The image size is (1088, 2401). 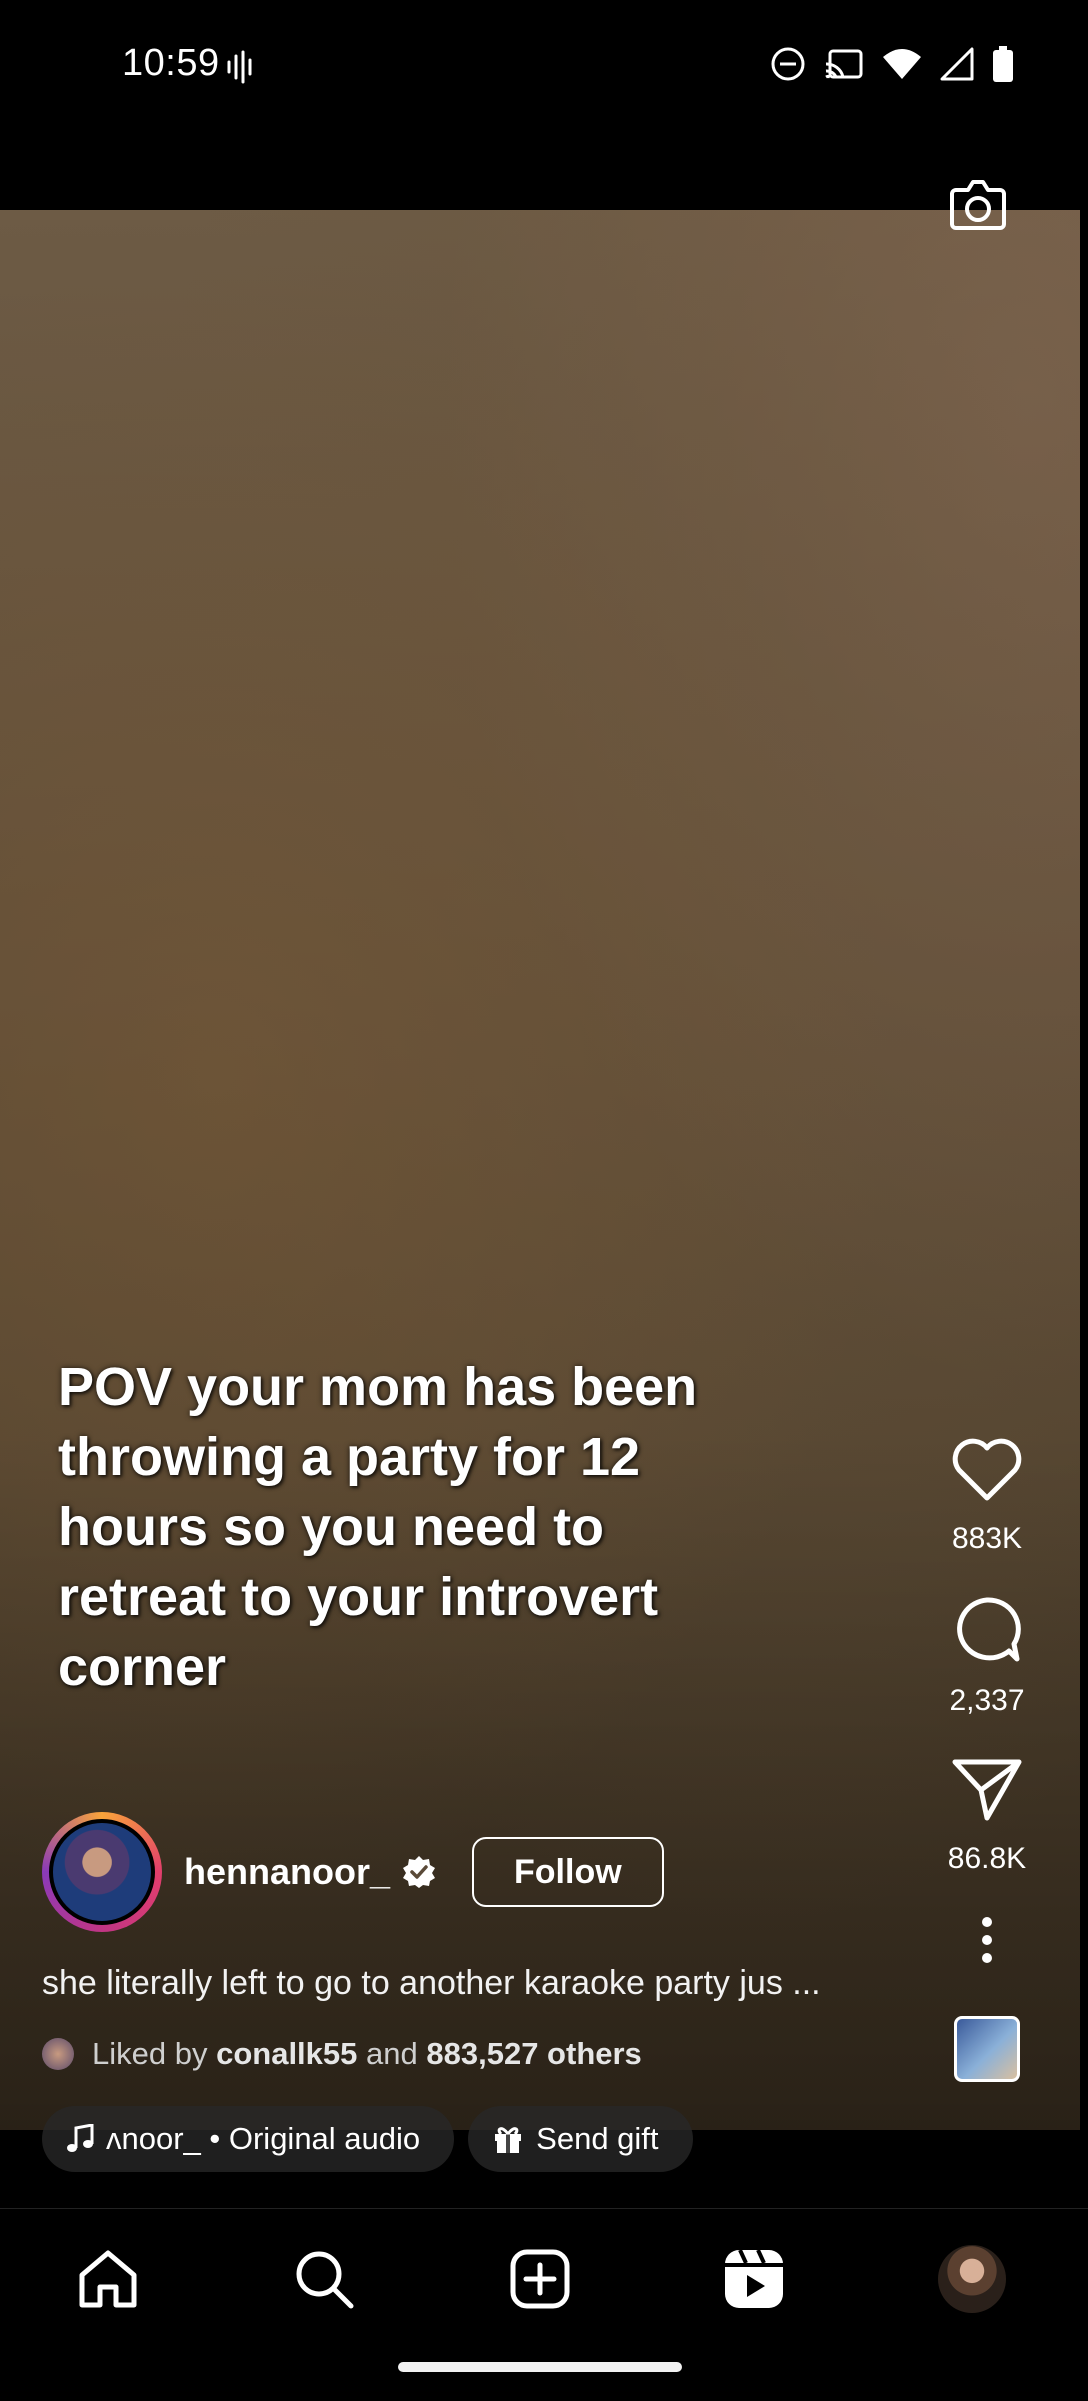 What do you see at coordinates (263, 2138) in the screenshot?
I see `original-audio-label: ʌnoor_ • Original audio` at bounding box center [263, 2138].